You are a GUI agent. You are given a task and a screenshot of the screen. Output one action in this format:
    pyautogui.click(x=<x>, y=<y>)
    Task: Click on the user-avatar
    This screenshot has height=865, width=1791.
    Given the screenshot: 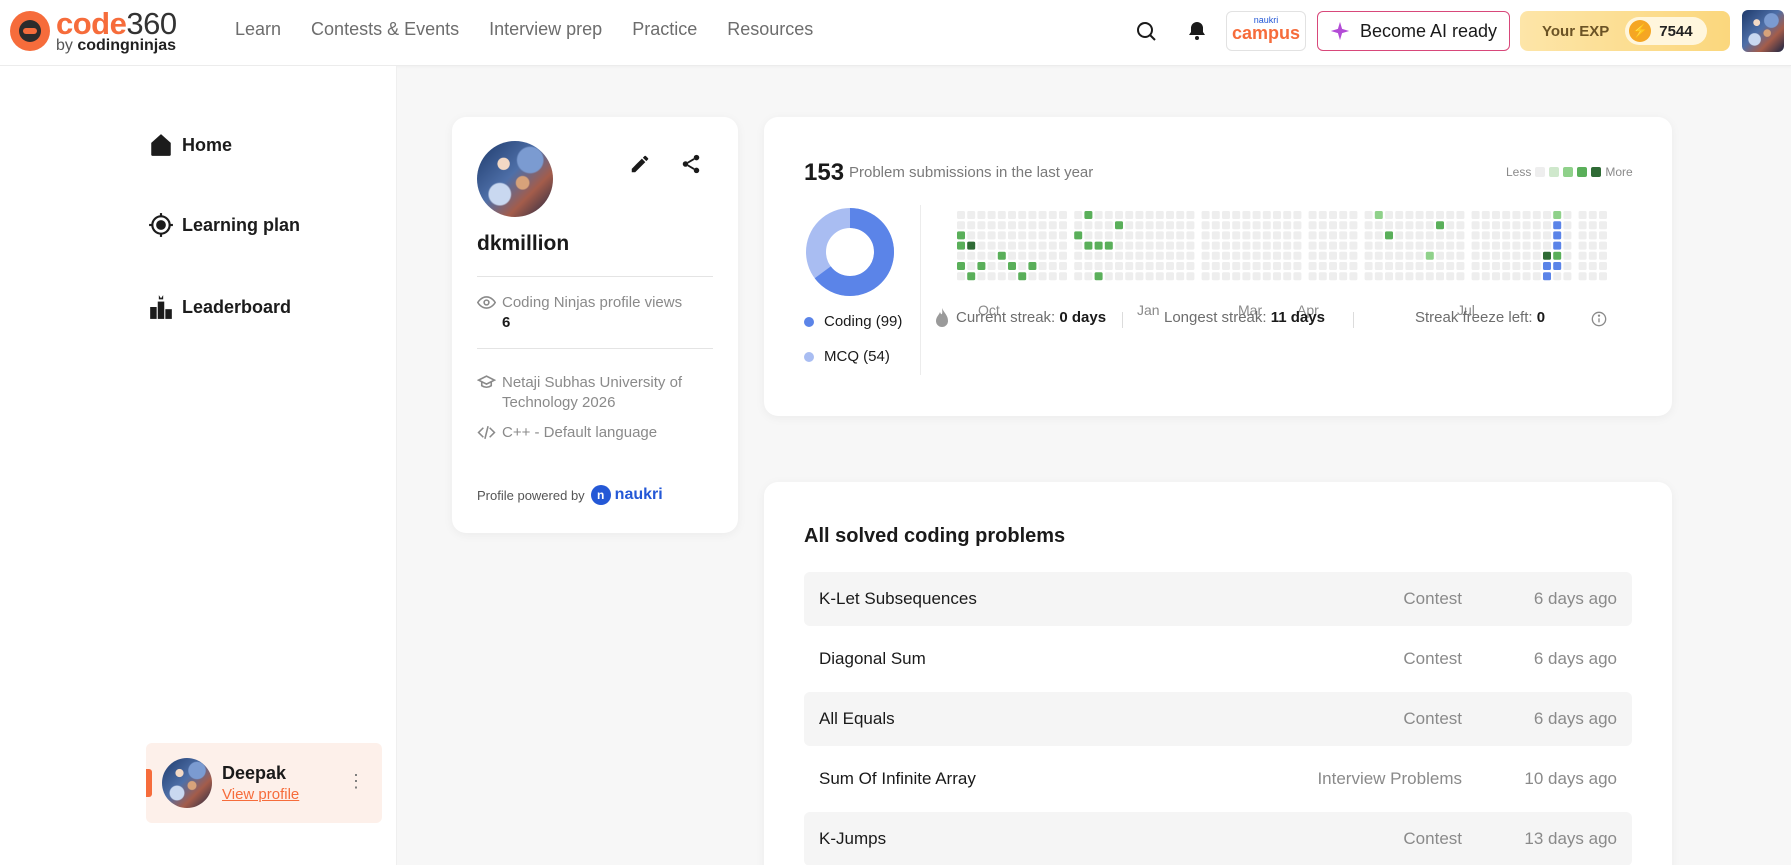 What is the action you would take?
    pyautogui.click(x=1763, y=31)
    